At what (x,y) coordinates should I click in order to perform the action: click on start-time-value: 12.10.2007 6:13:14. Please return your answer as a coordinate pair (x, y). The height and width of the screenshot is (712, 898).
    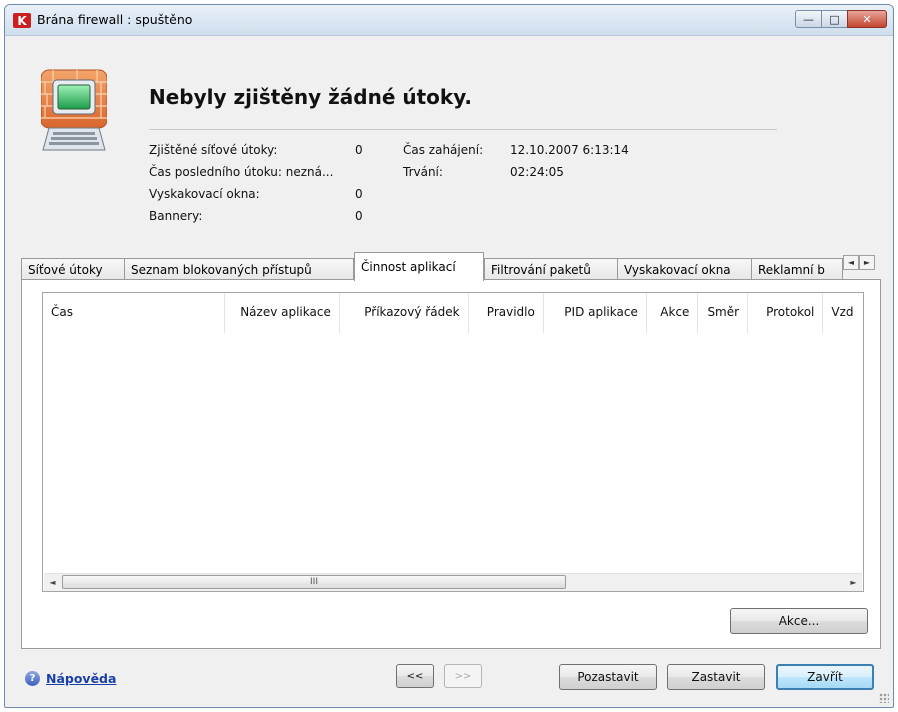
    Looking at the image, I should click on (569, 150).